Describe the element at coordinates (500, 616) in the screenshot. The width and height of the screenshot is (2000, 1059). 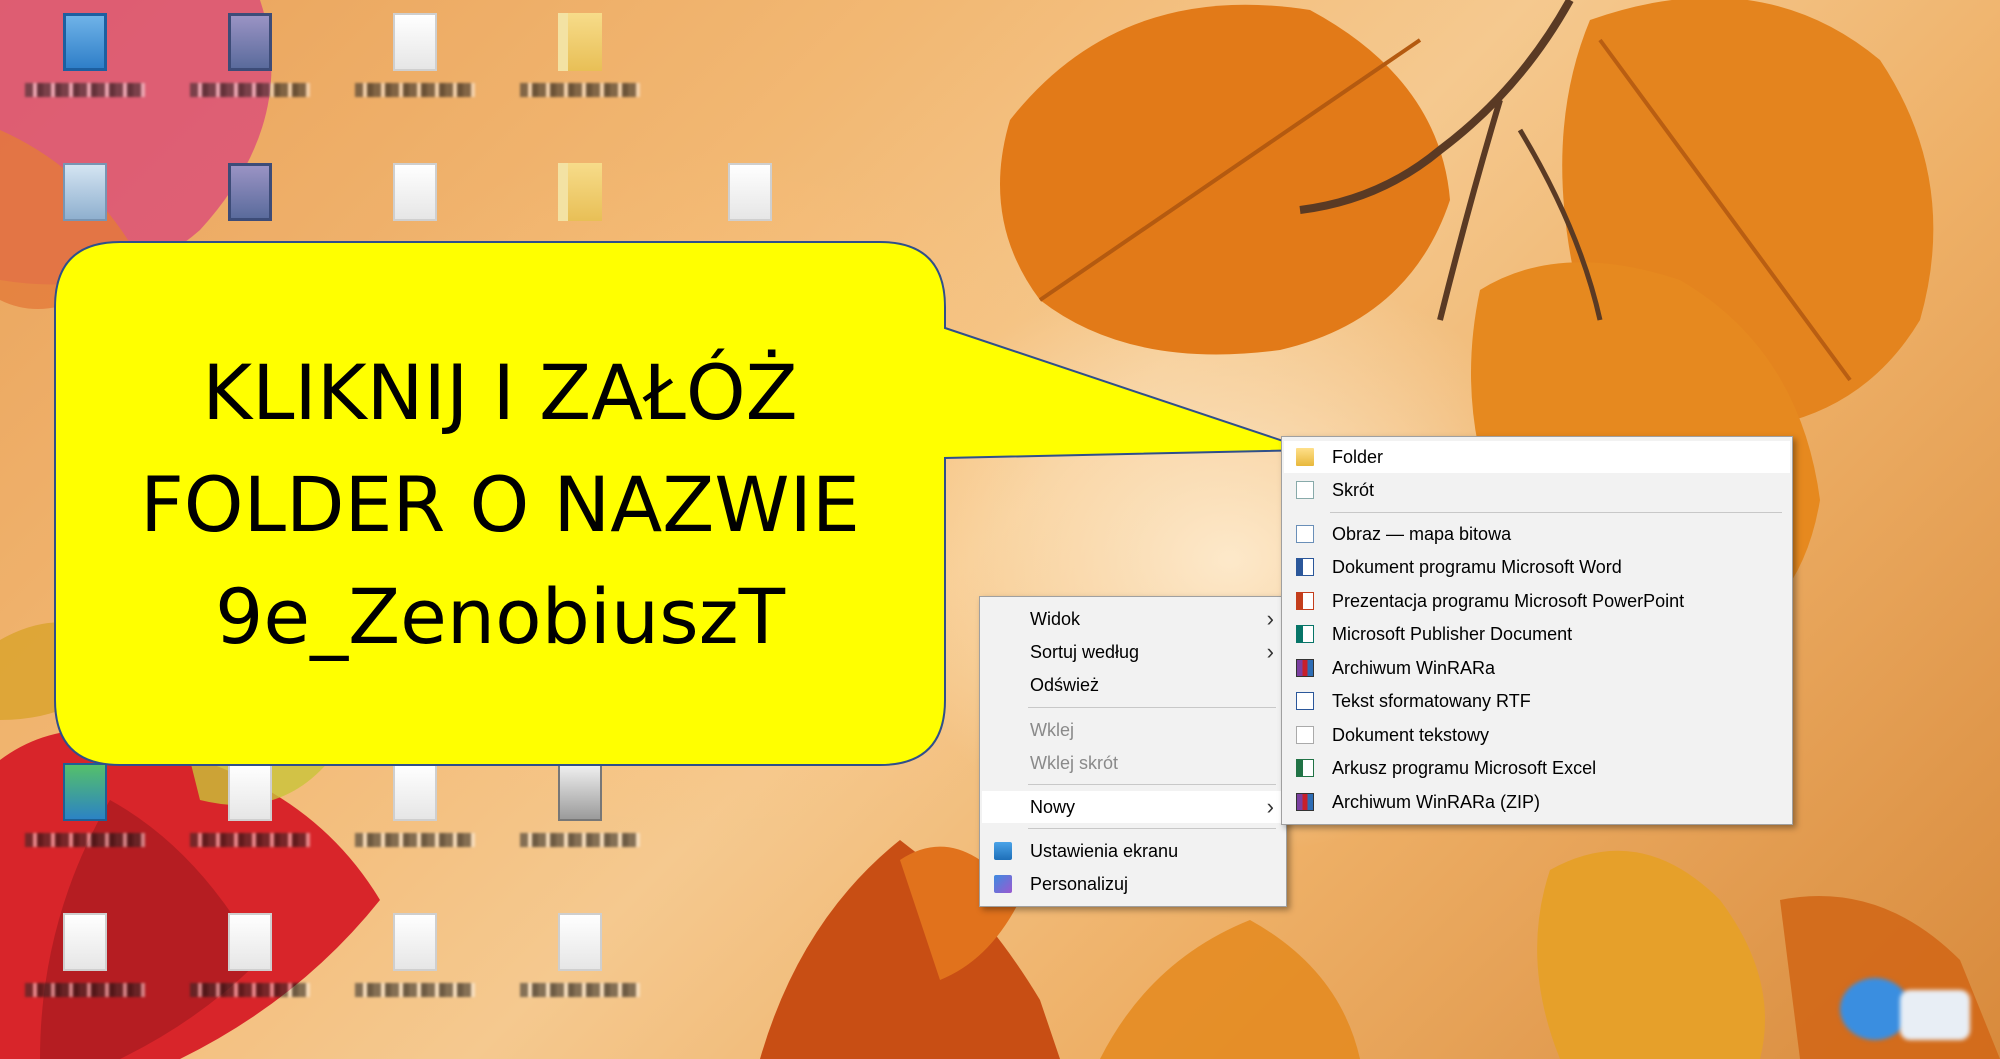
I see `callout-line-3: 9e_ZenobiuszT` at that location.